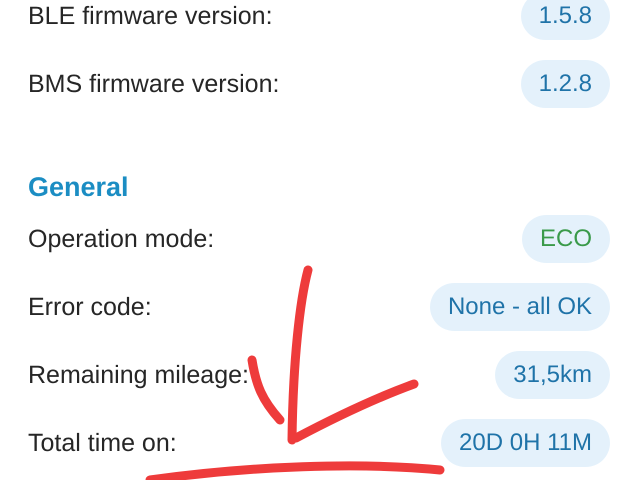 This screenshot has width=640, height=480. Describe the element at coordinates (150, 16) in the screenshot. I see `row-label: BLE firmware version:` at that location.